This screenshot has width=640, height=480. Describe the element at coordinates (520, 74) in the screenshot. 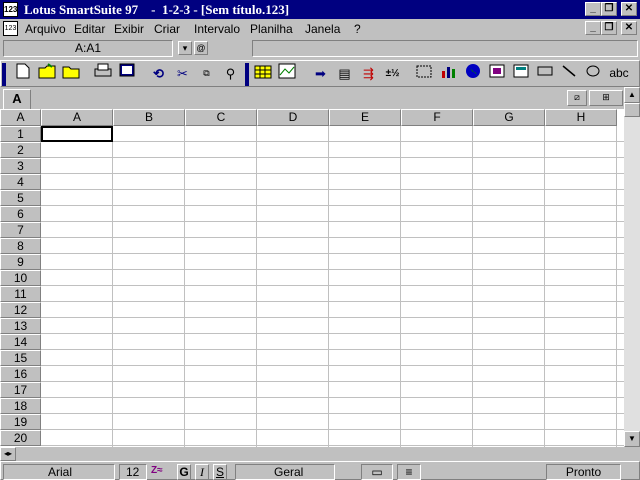

I see `form-icon` at that location.